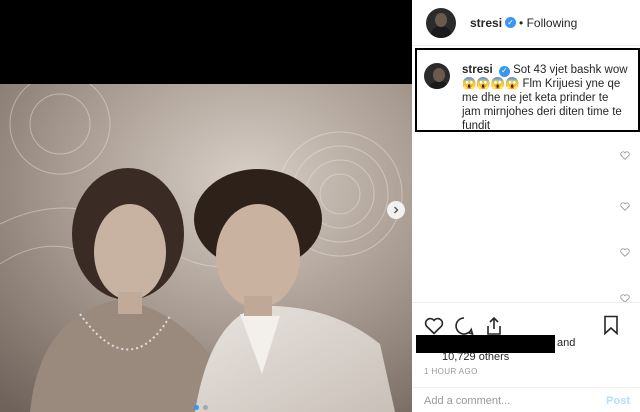 This screenshot has width=640, height=412. Describe the element at coordinates (526, 350) in the screenshot. I see `likes-summary: and 10,729 others` at that location.